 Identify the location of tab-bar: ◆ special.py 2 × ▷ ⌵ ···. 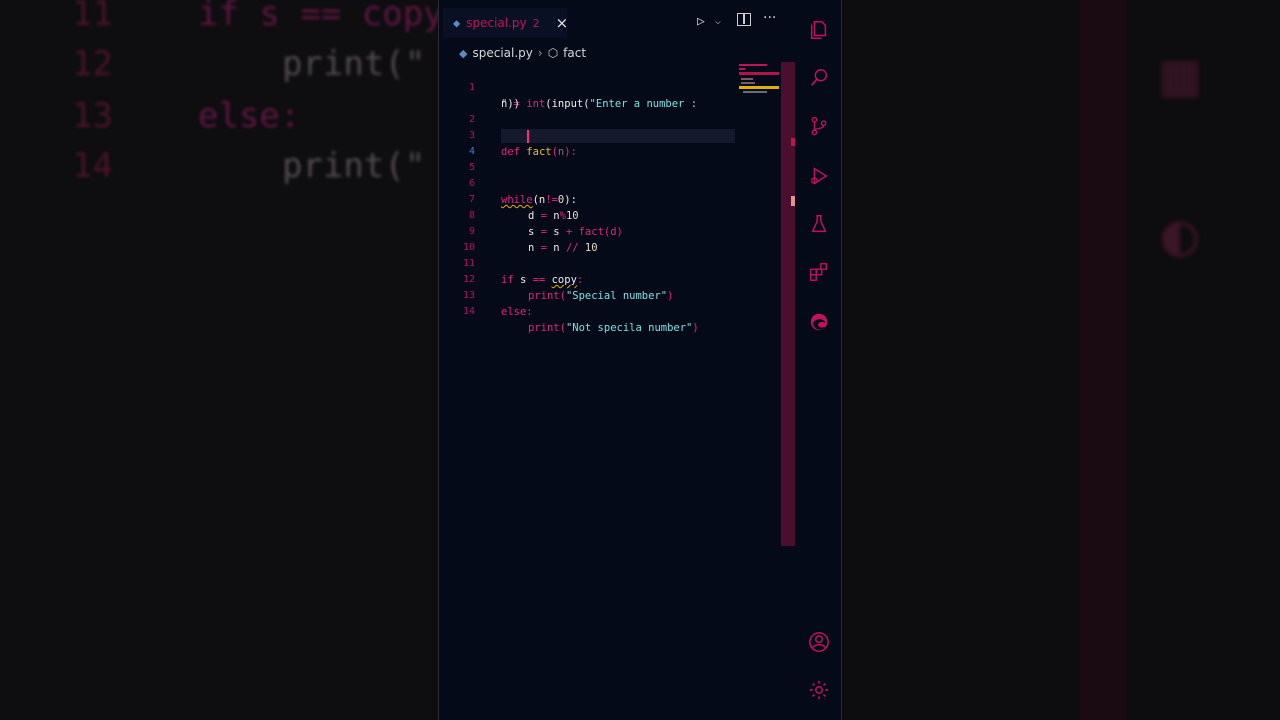
(616, 22).